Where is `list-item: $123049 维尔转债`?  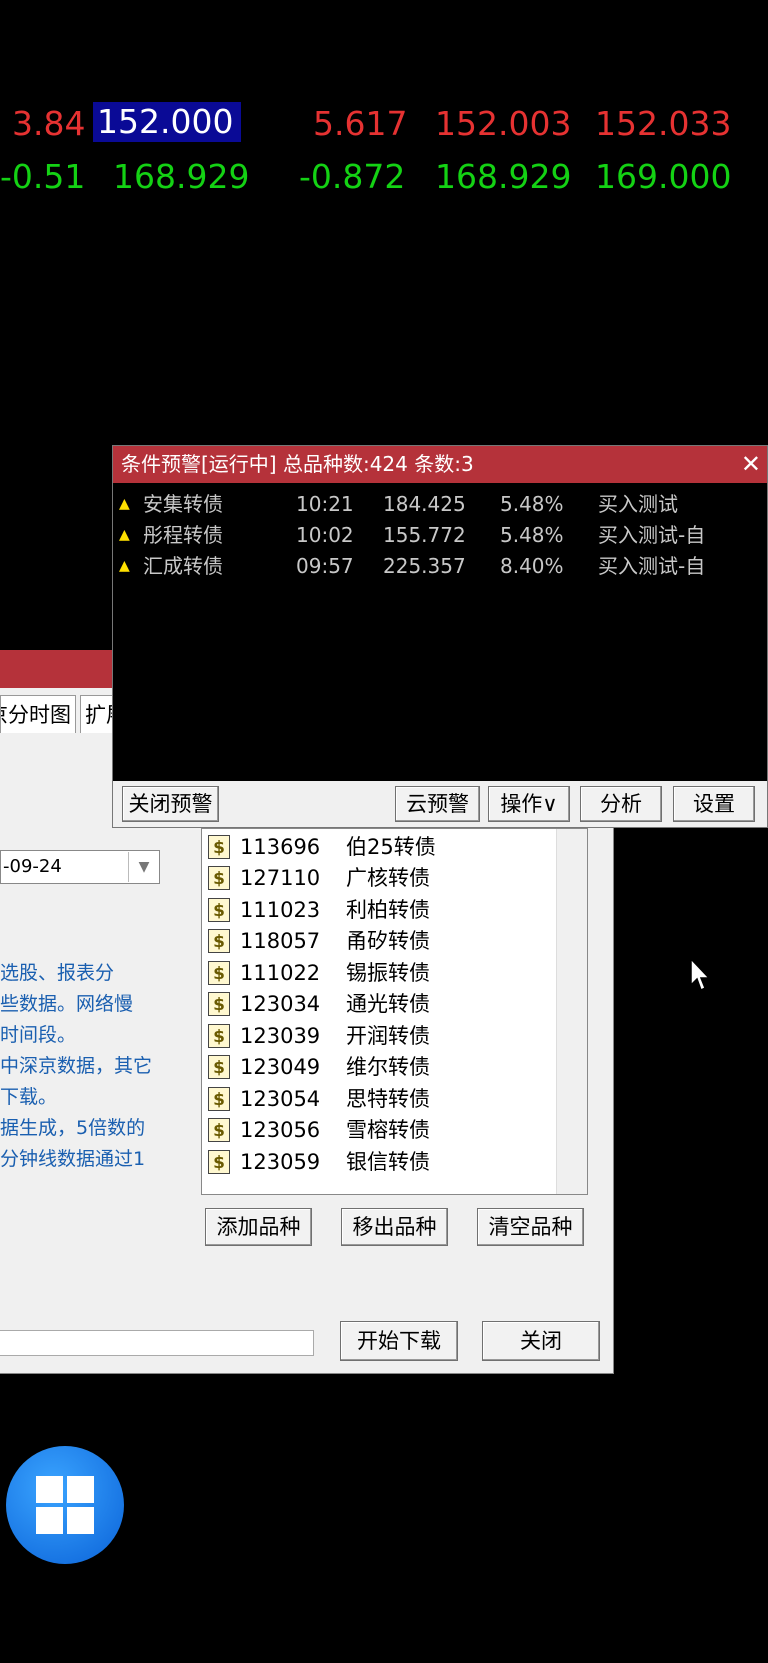
list-item: $123049 维尔转债 is located at coordinates (377, 1067).